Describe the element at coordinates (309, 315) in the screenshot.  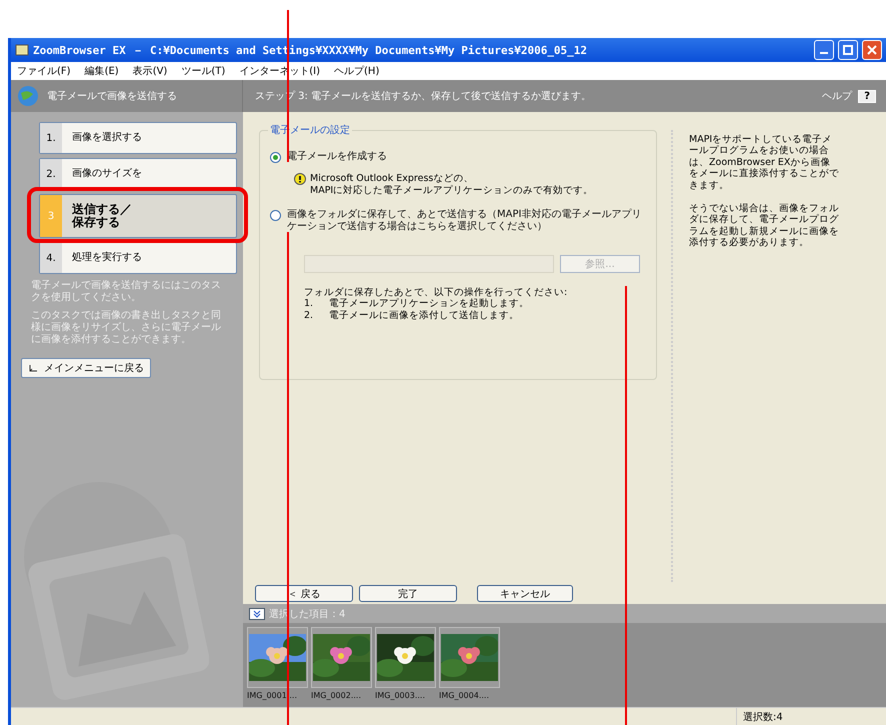
I see `step-number: 2.` at that location.